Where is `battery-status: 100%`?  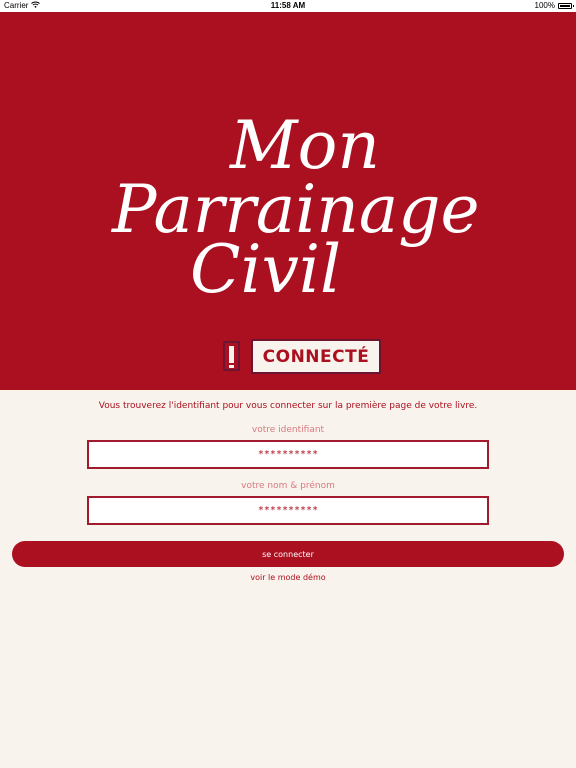 battery-status: 100% is located at coordinates (554, 5).